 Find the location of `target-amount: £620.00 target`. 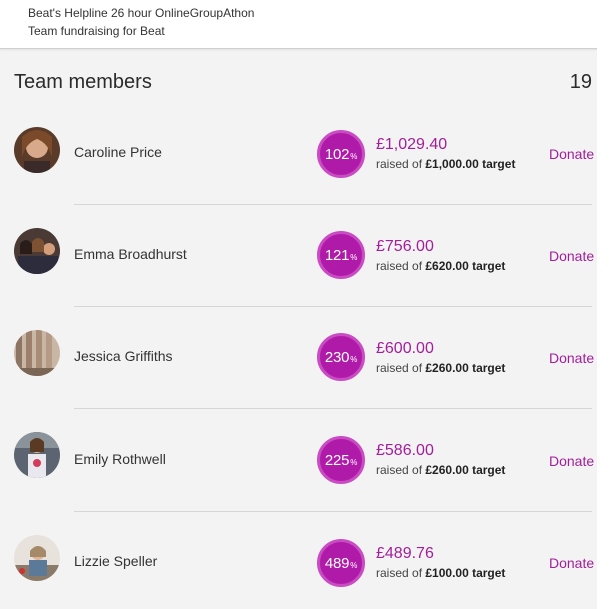

target-amount: £620.00 target is located at coordinates (465, 266).